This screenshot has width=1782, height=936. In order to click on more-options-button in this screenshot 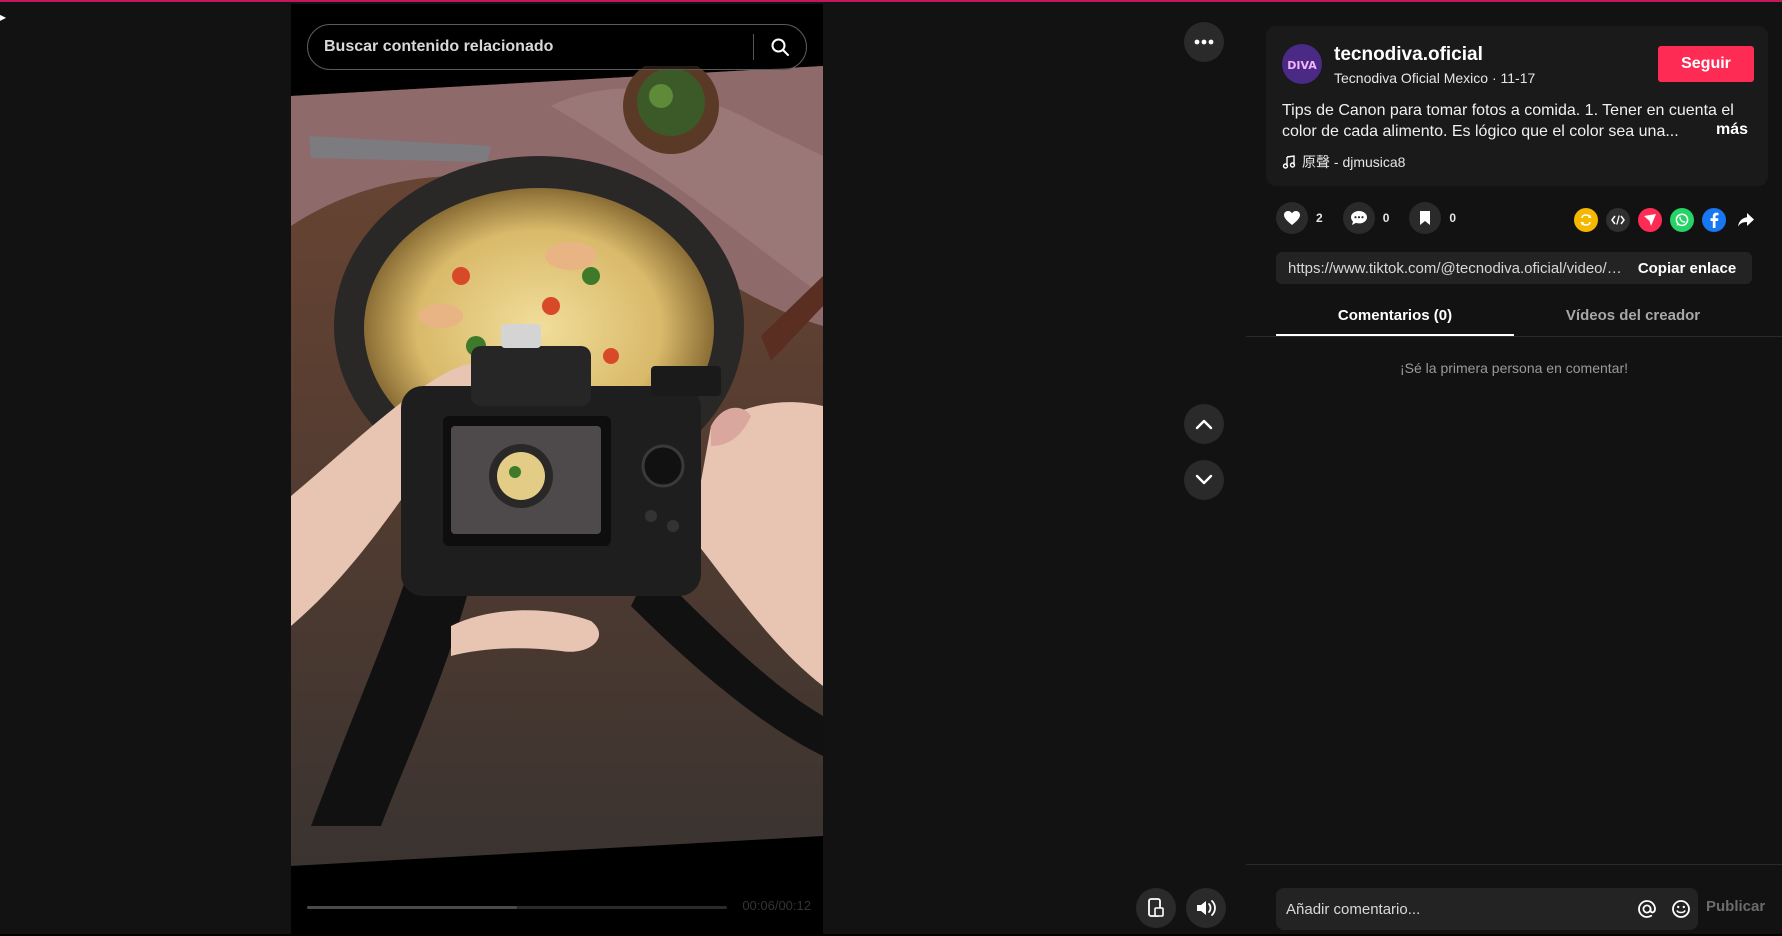, I will do `click(1204, 42)`.